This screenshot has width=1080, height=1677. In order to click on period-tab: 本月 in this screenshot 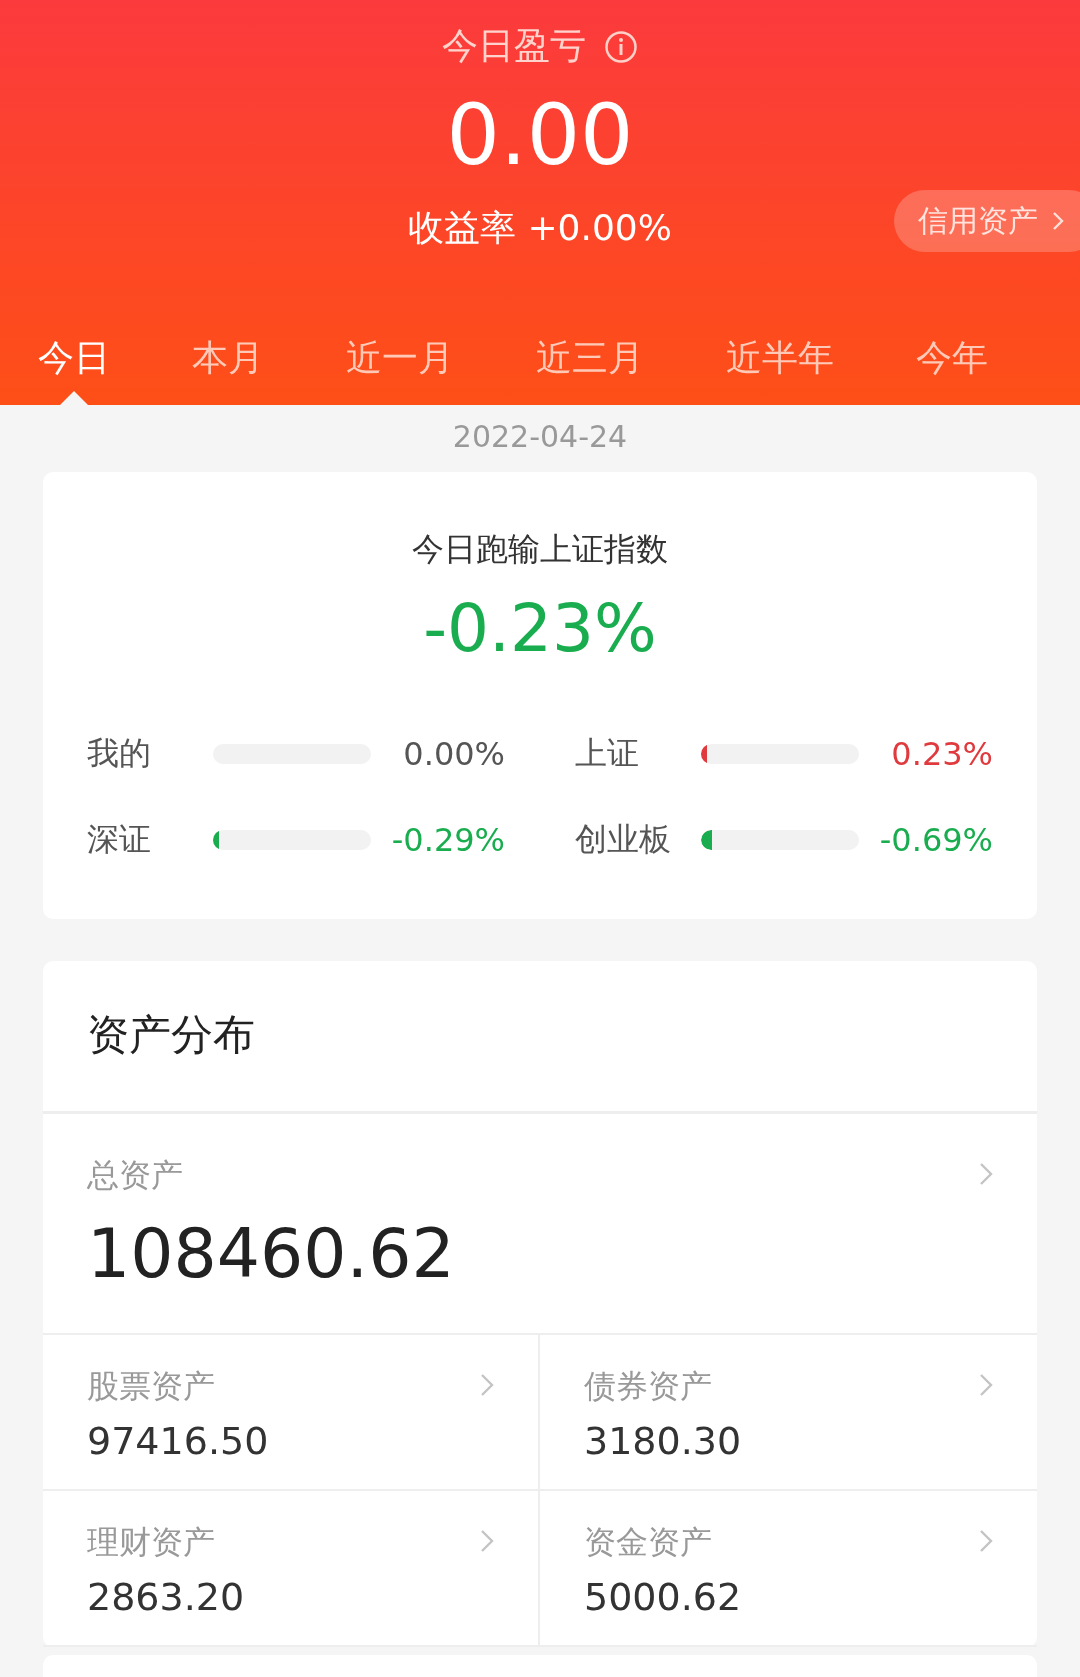, I will do `click(228, 369)`.